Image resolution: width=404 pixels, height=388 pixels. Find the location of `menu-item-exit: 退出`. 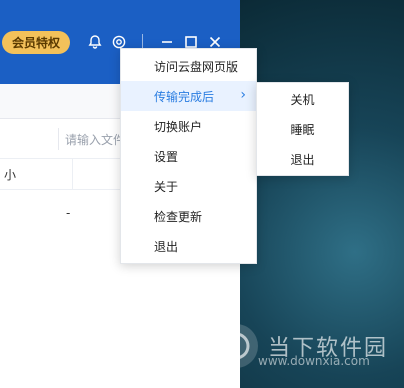

menu-item-exit: 退出 is located at coordinates (188, 246).